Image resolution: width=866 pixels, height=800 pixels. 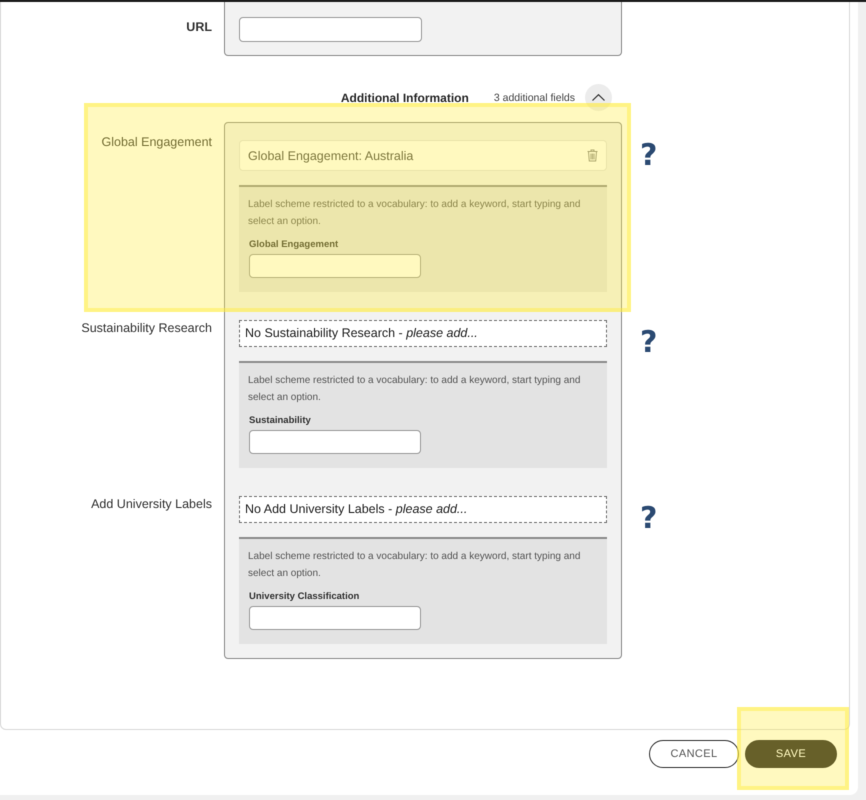 What do you see at coordinates (146, 328) in the screenshot?
I see `field-label: Sustainability Research` at bounding box center [146, 328].